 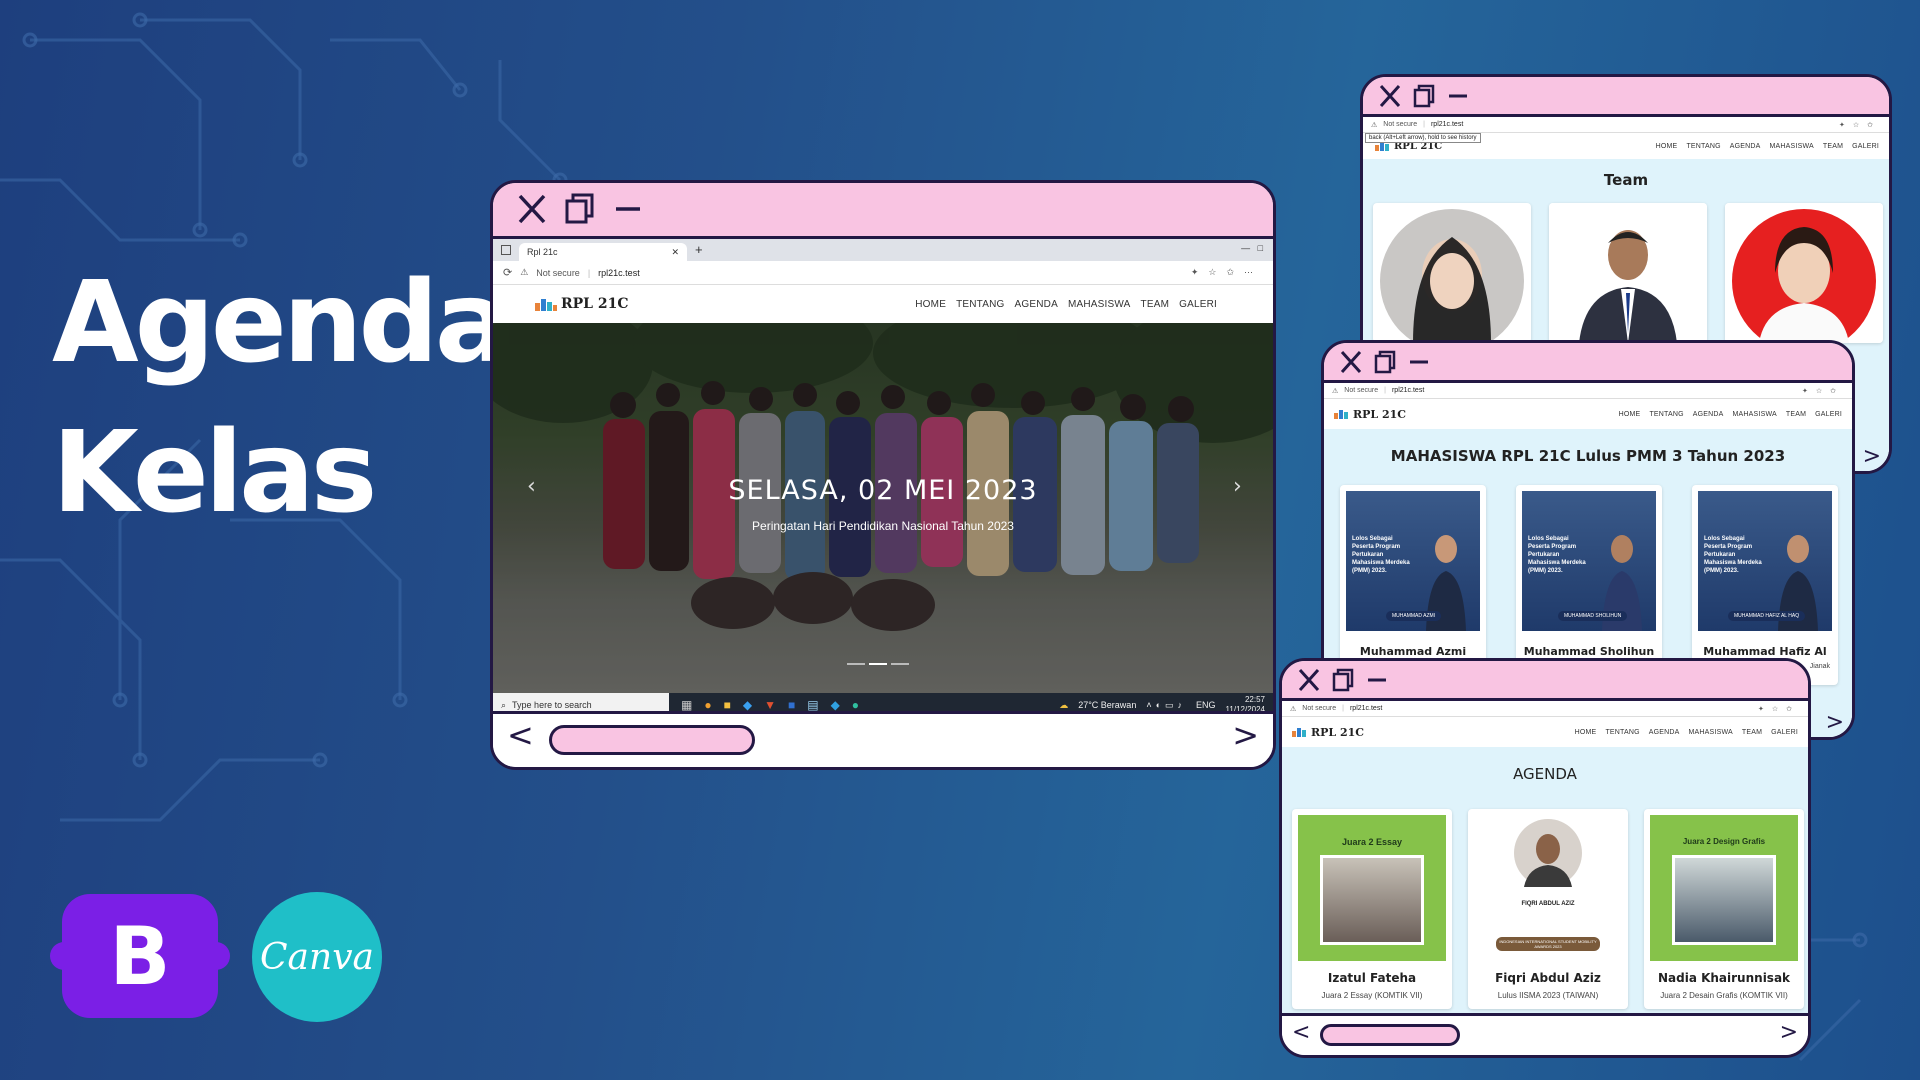 What do you see at coordinates (1622, 583) in the screenshot?
I see `student-figure` at bounding box center [1622, 583].